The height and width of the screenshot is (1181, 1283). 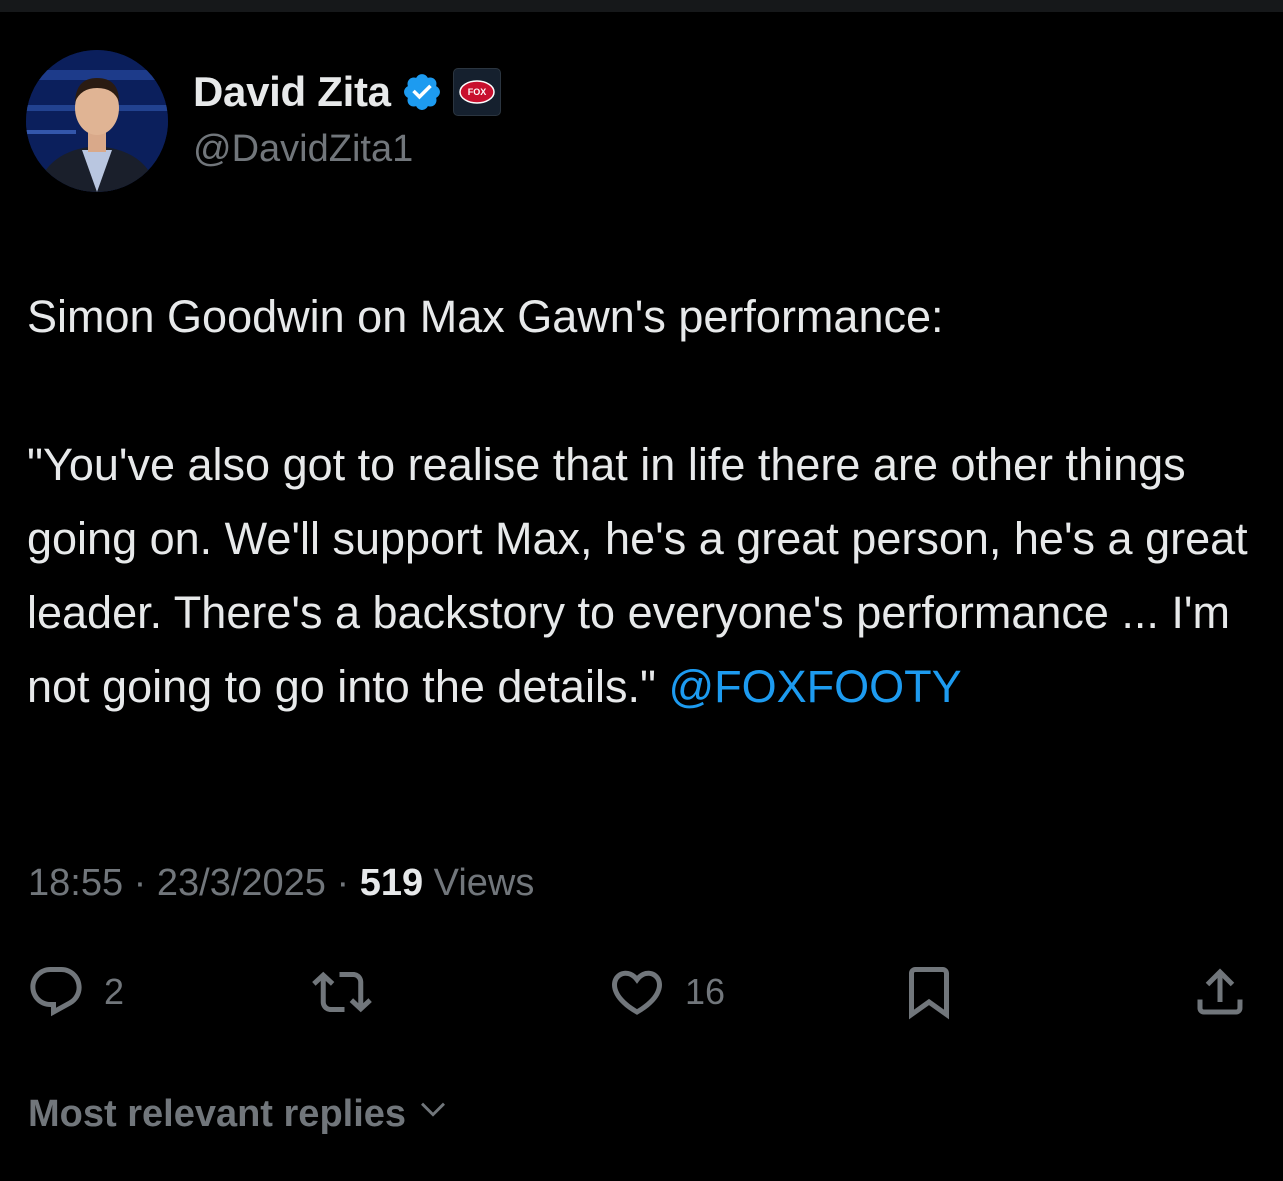 What do you see at coordinates (217, 1113) in the screenshot?
I see `replies-sort-label: Most relevant replies` at bounding box center [217, 1113].